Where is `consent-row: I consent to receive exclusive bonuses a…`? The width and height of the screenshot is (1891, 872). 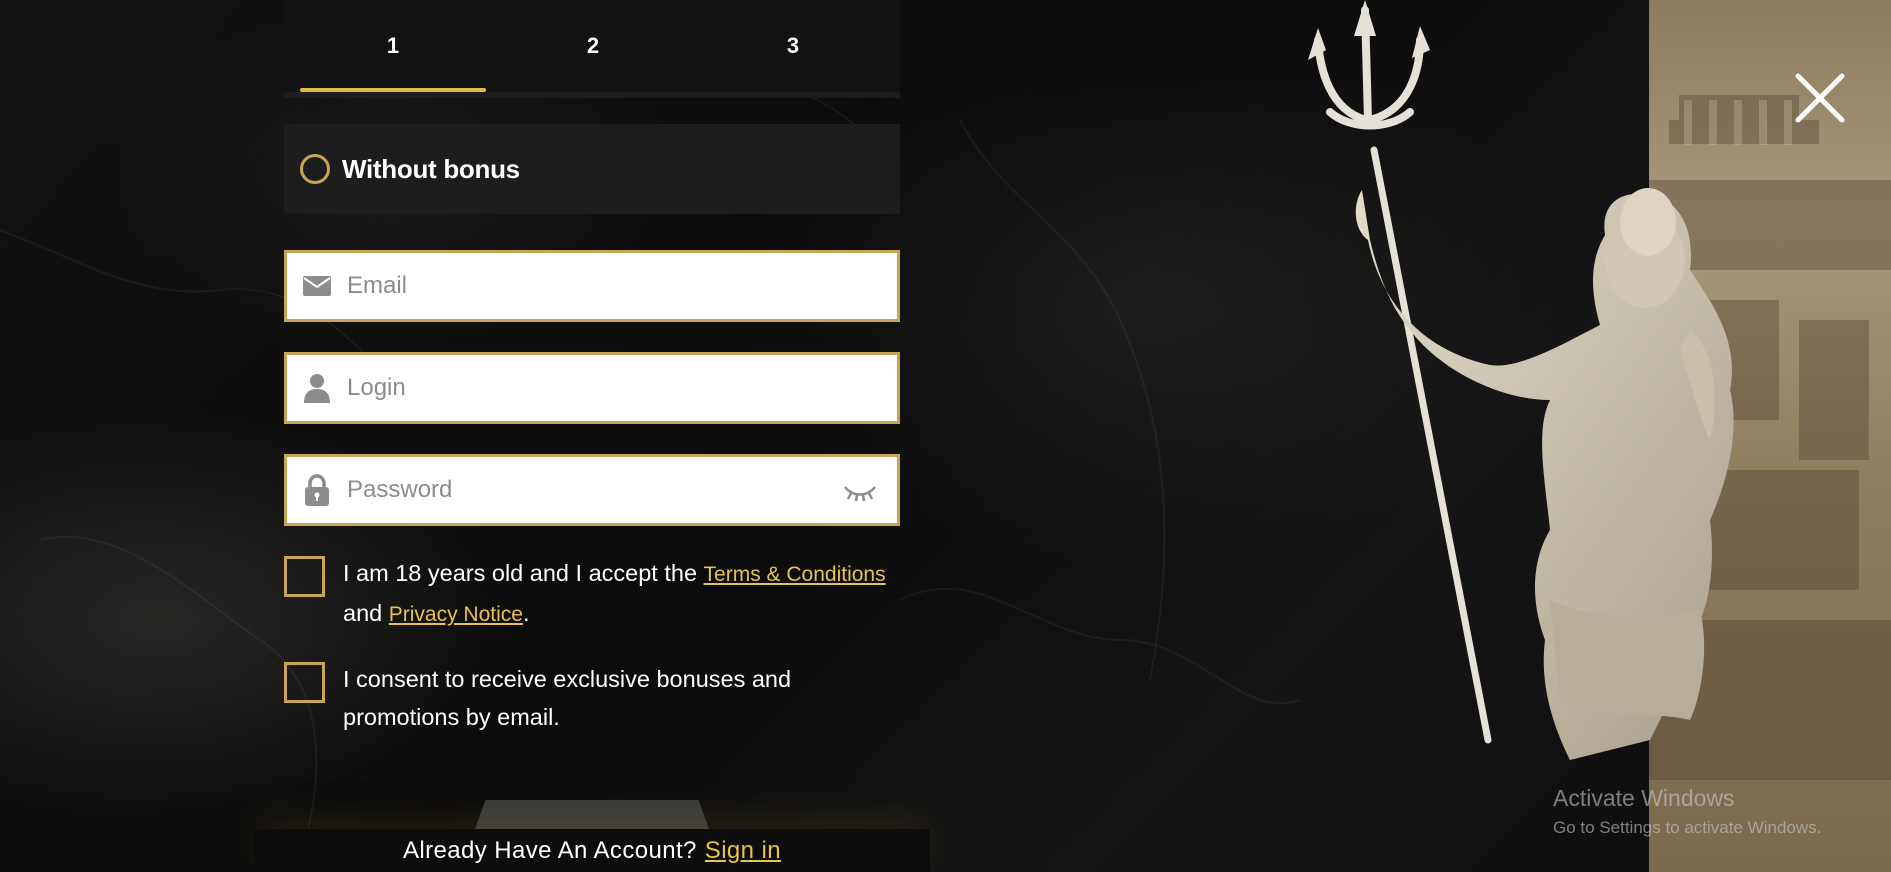
consent-row: I consent to receive exclusive bonuses a… is located at coordinates (592, 699).